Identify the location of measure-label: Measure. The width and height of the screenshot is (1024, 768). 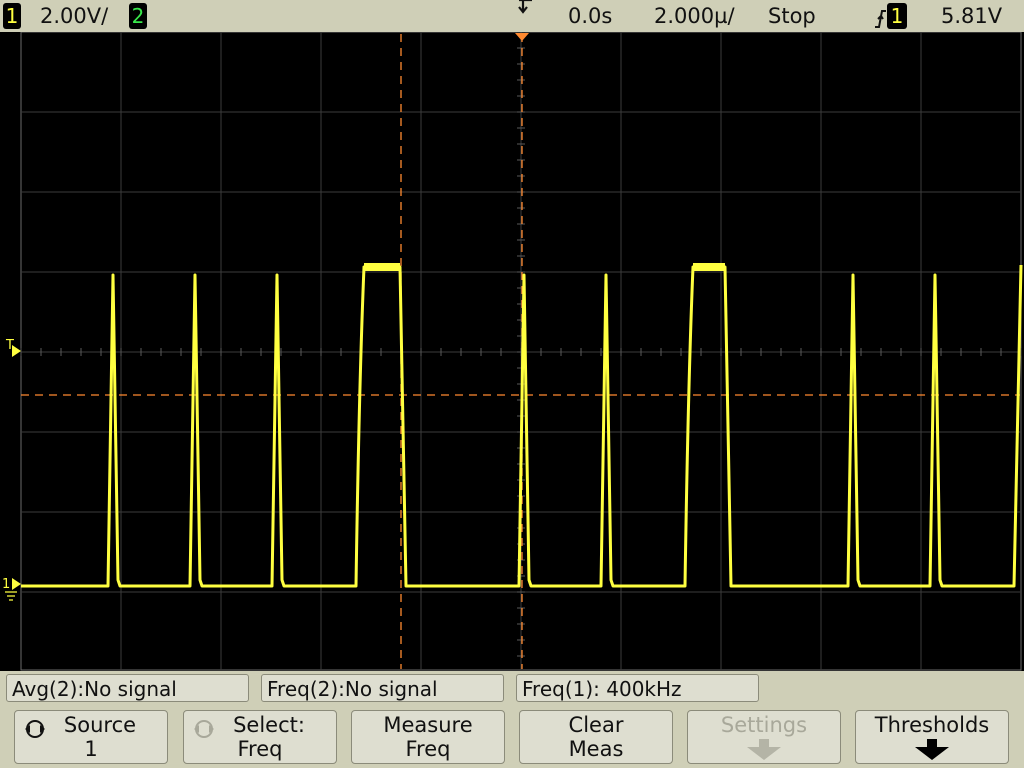
(428, 725).